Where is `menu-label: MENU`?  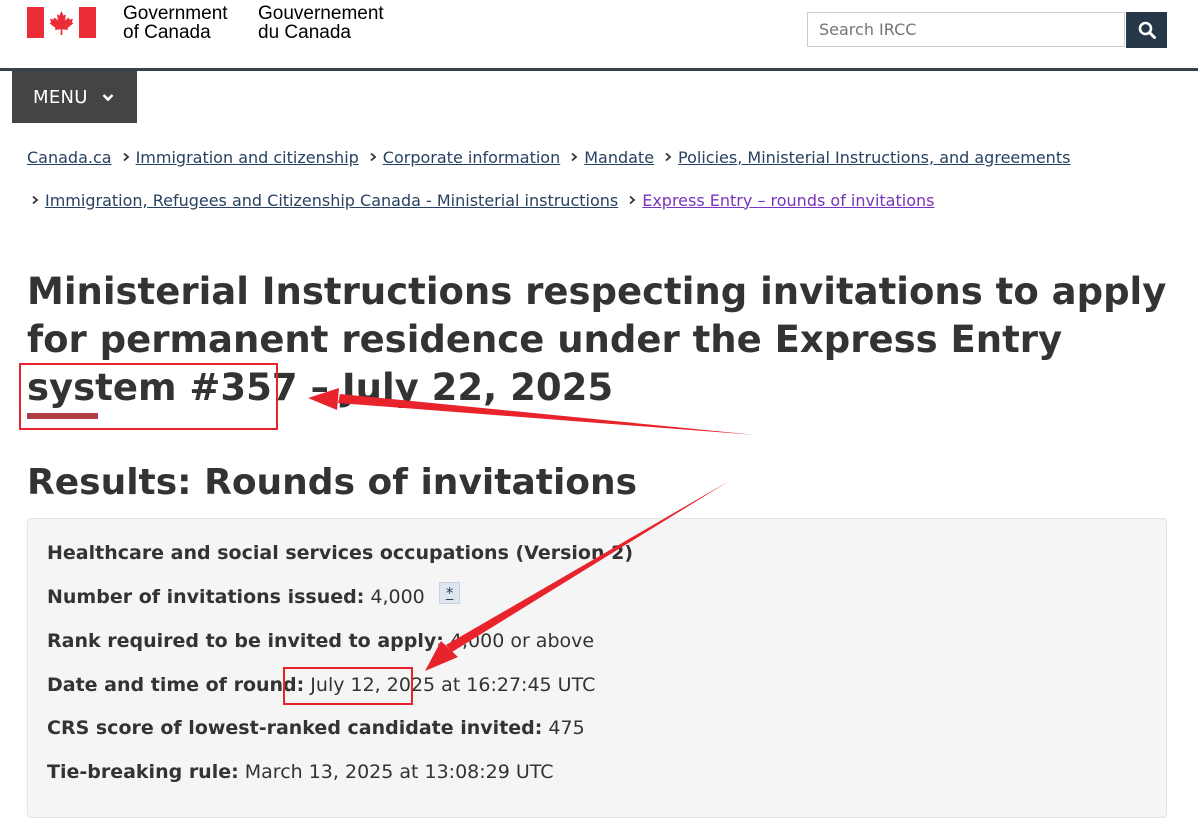 menu-label: MENU is located at coordinates (60, 97).